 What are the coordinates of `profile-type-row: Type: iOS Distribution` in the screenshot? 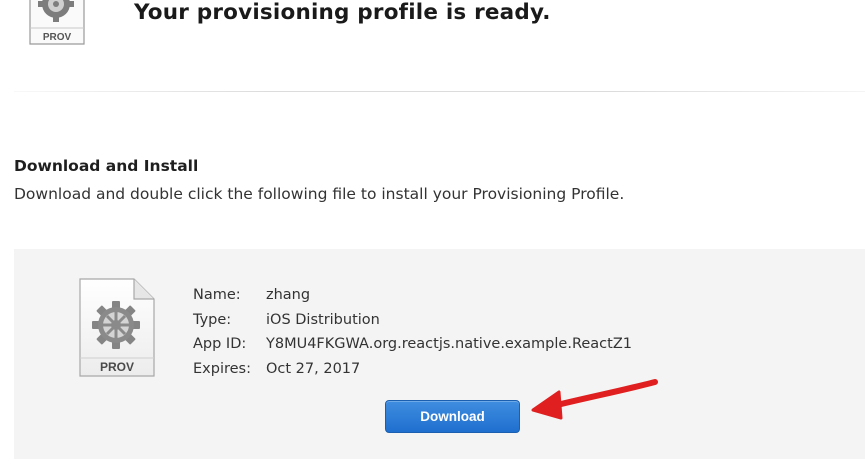 It's located at (412, 320).